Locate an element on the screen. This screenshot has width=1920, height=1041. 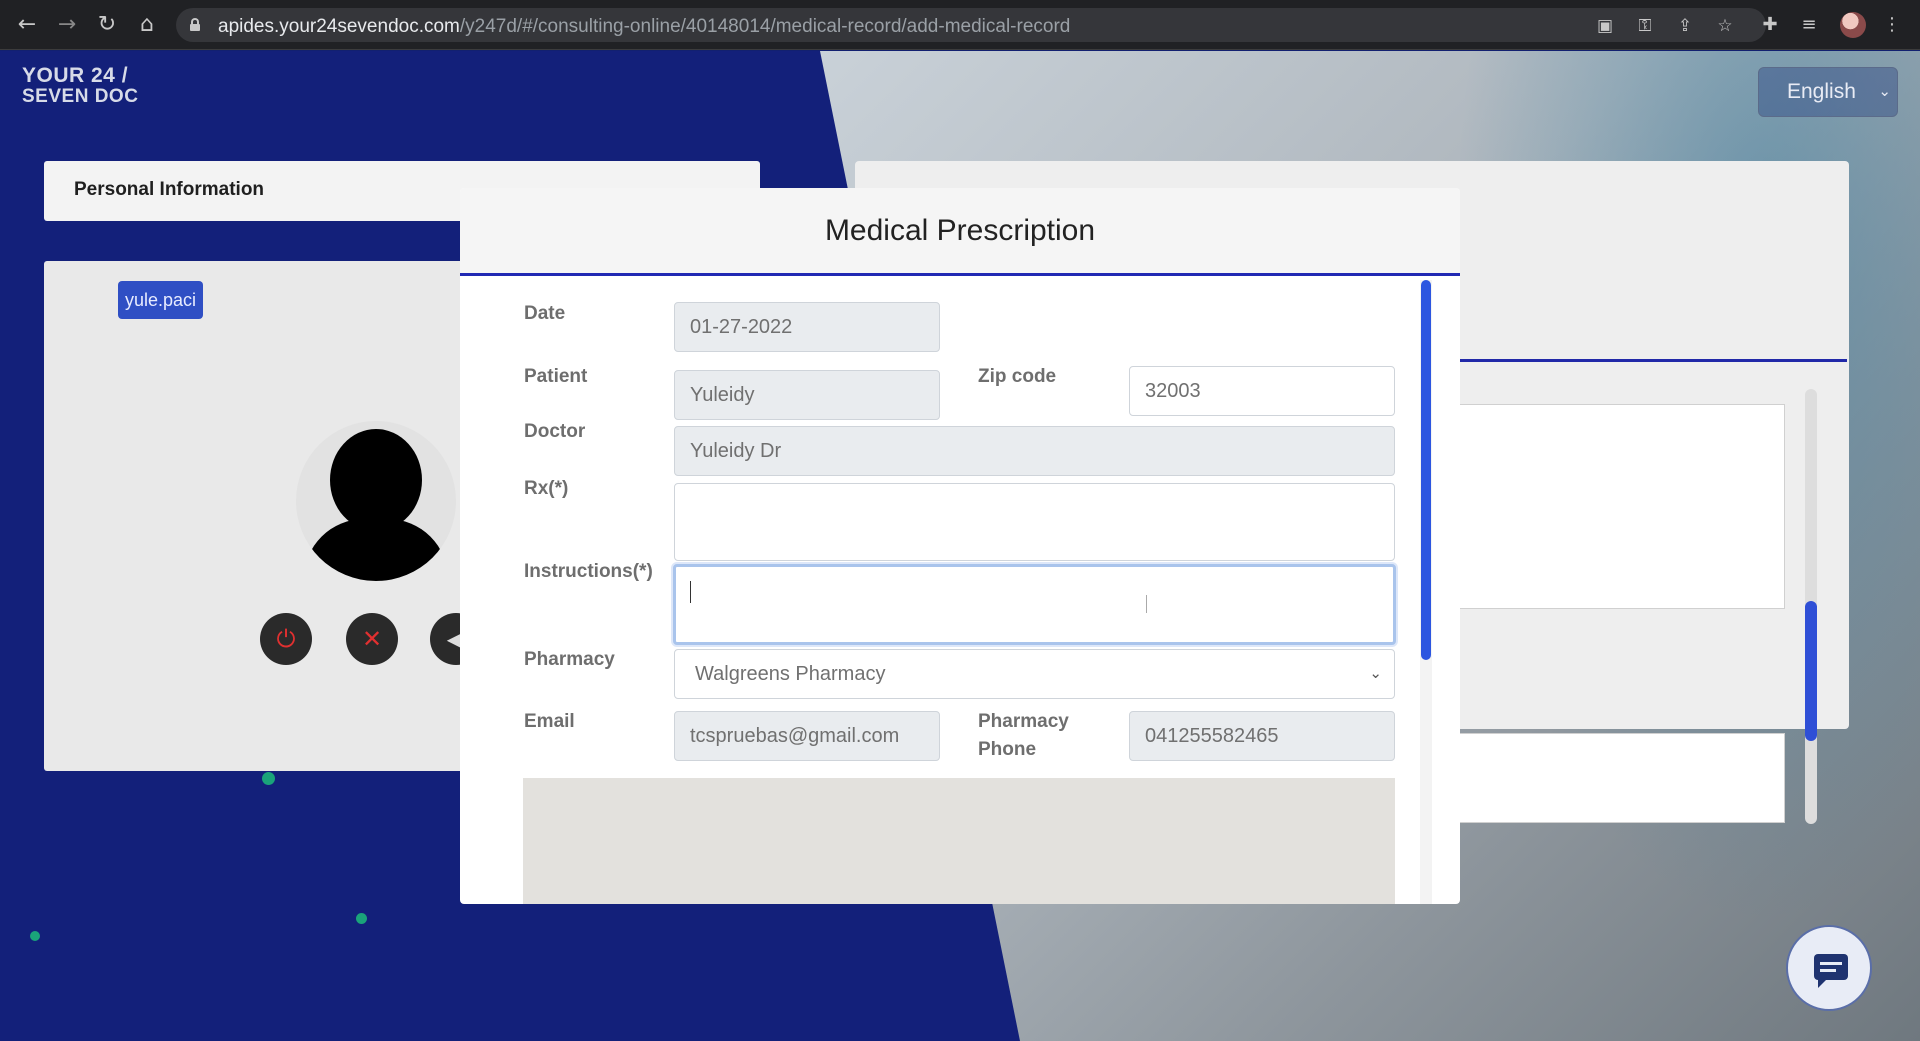
key-icon: ⚿ is located at coordinates (1645, 26).